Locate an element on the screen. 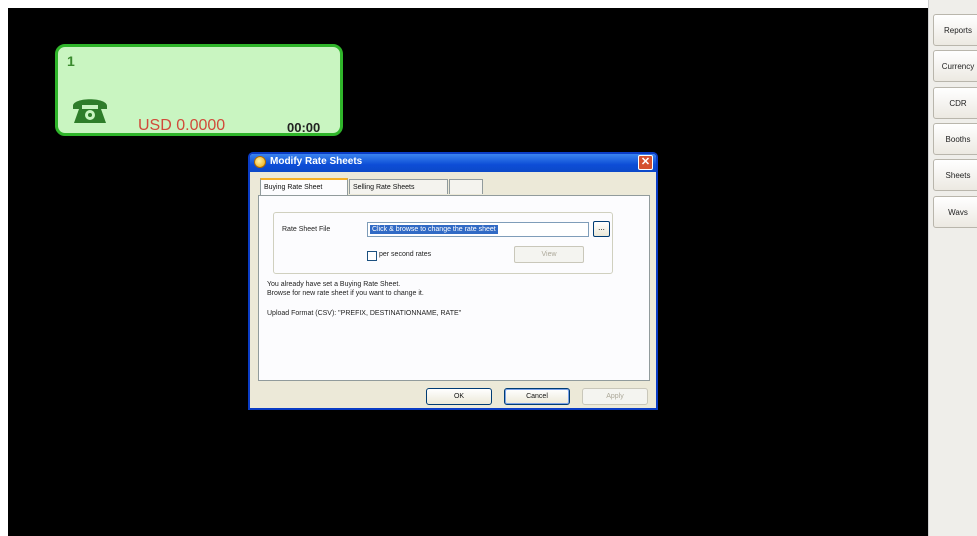  booth-number: 1 is located at coordinates (71, 61).